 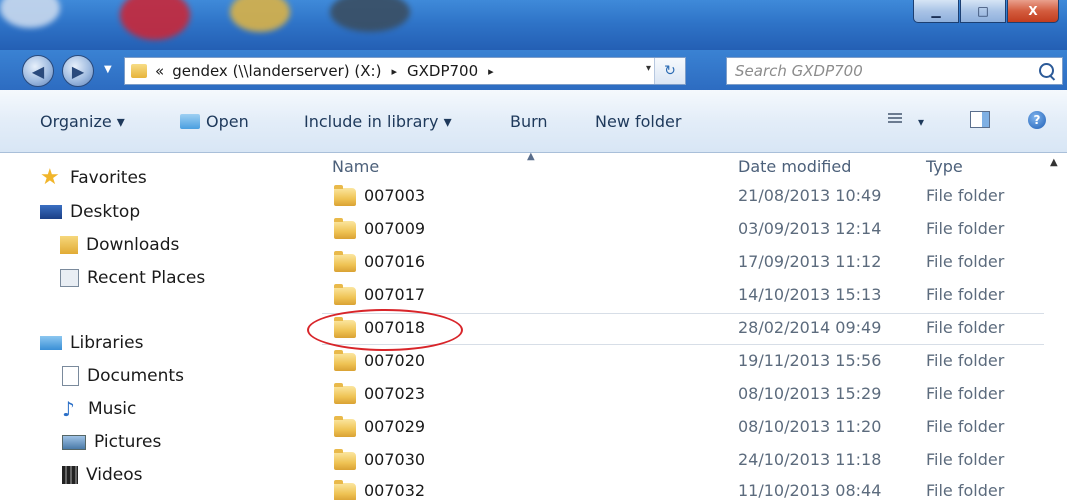 I want to click on file-row: 007020 19/11/2013 15:56 File folder, so click(x=683, y=362).